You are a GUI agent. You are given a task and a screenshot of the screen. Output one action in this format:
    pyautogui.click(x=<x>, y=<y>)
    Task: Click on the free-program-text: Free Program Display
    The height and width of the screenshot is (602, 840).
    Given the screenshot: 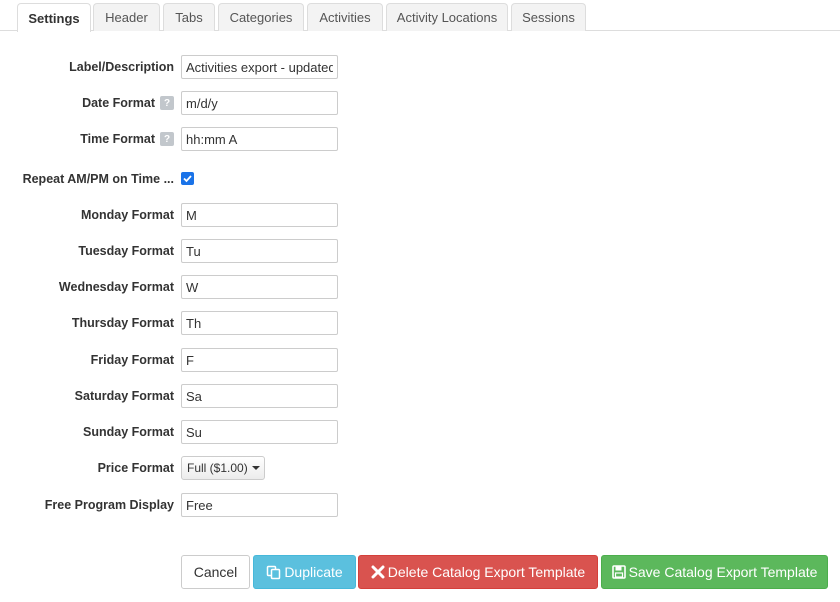 What is the action you would take?
    pyautogui.click(x=109, y=505)
    